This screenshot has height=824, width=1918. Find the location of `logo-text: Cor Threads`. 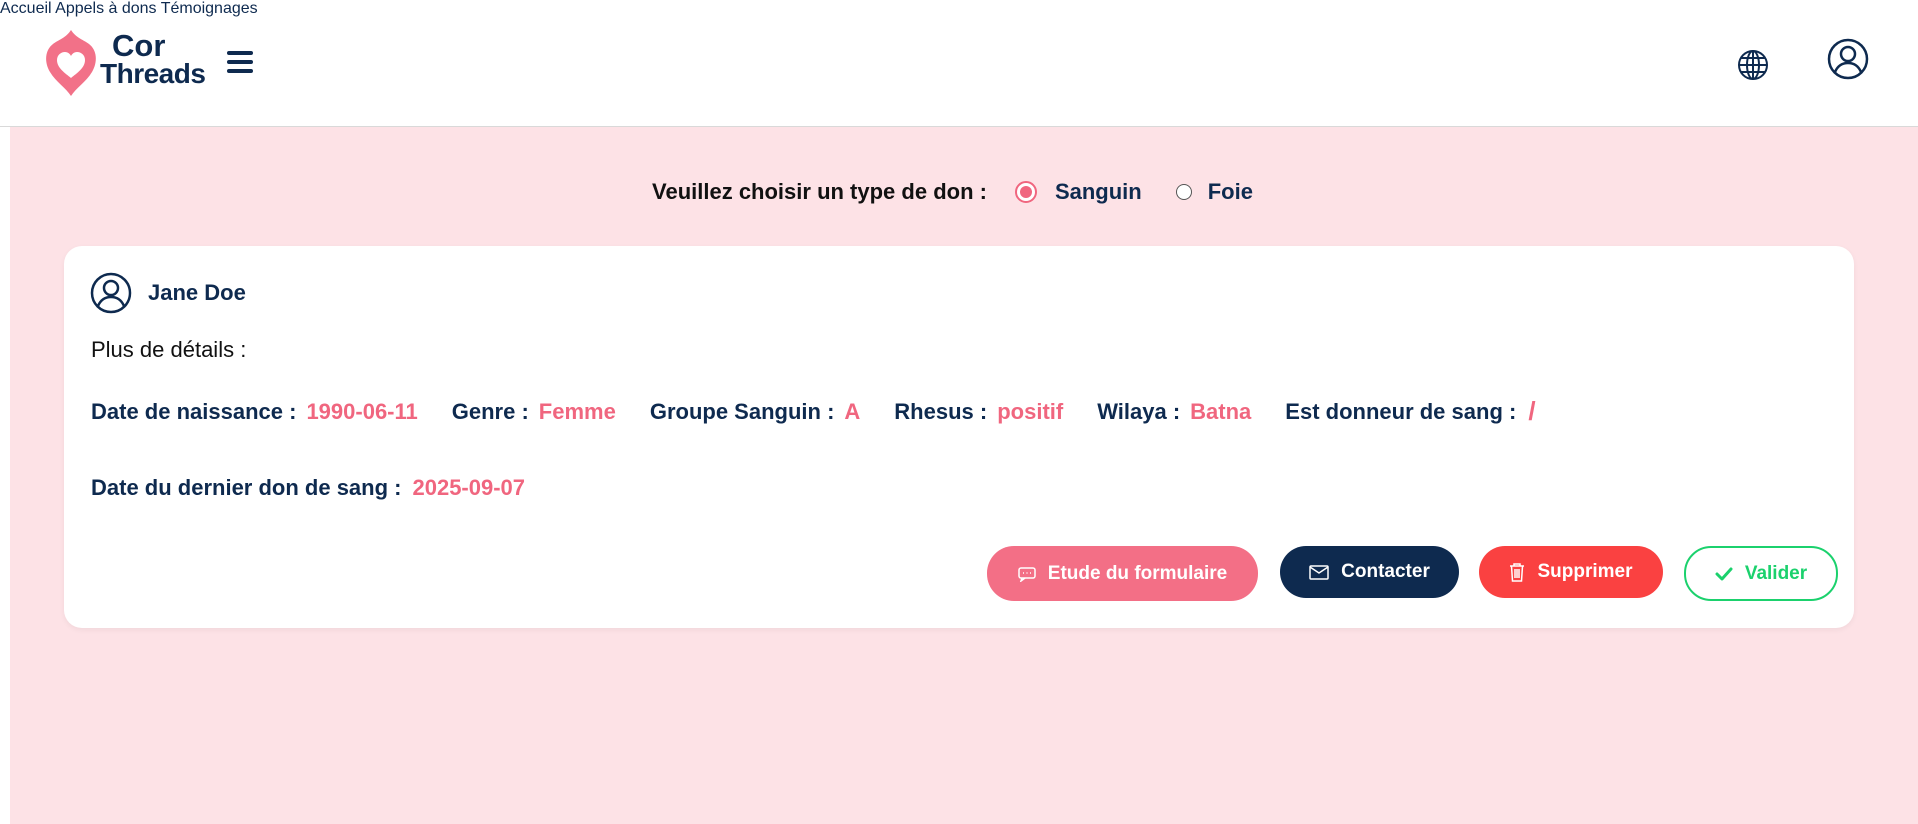

logo-text: Cor Threads is located at coordinates (153, 58).